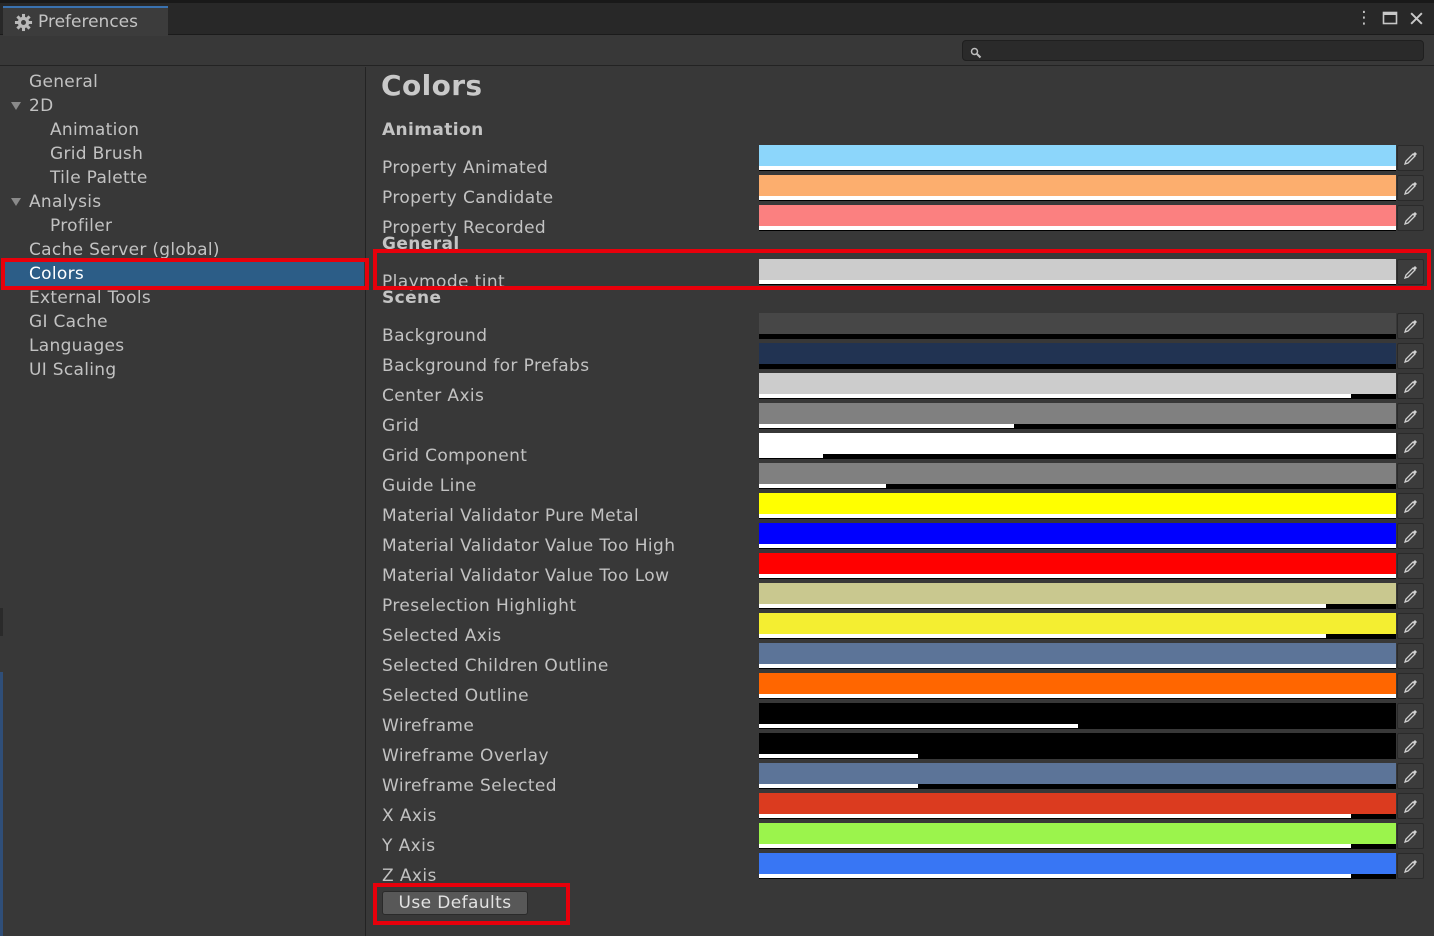 Image resolution: width=1434 pixels, height=936 pixels. I want to click on color-label-guide-line: Guide Line, so click(429, 486).